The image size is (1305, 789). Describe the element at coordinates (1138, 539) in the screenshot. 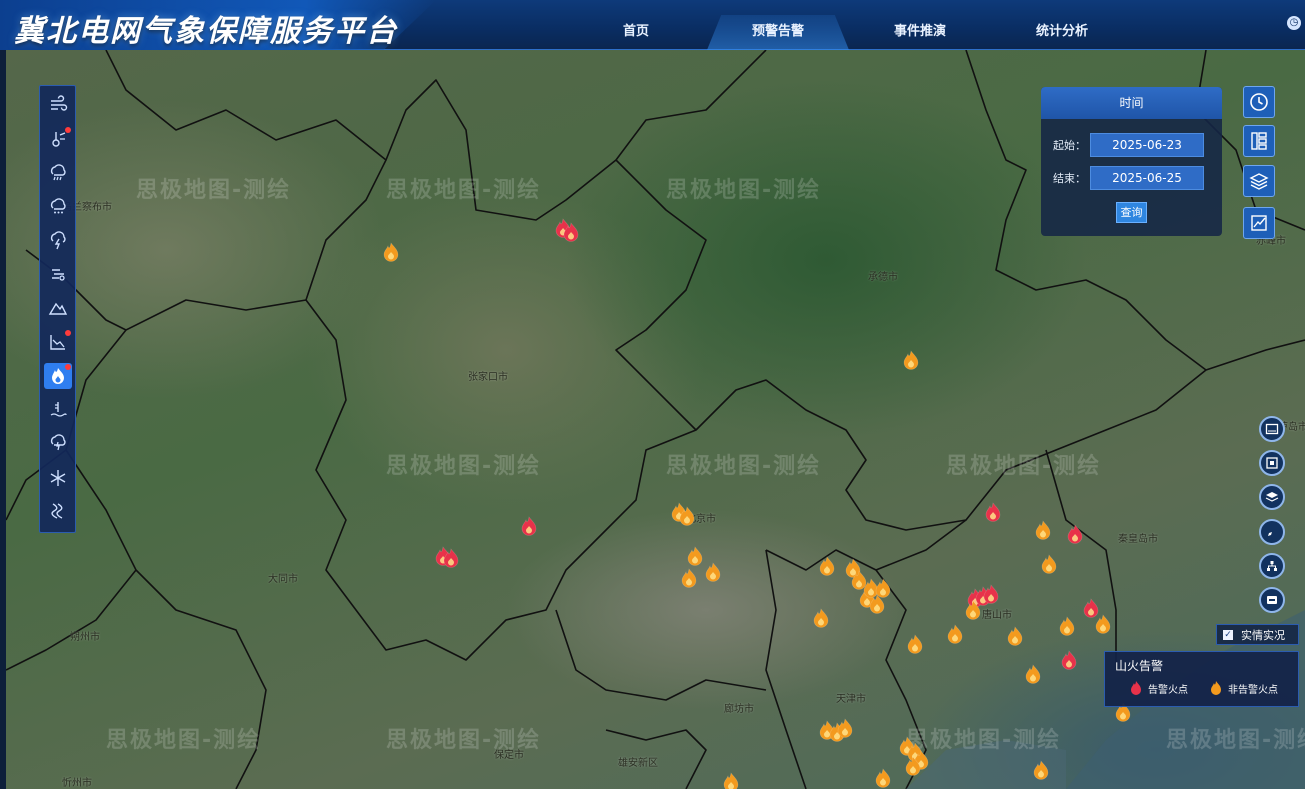

I see `city-label: 秦皇岛市` at that location.